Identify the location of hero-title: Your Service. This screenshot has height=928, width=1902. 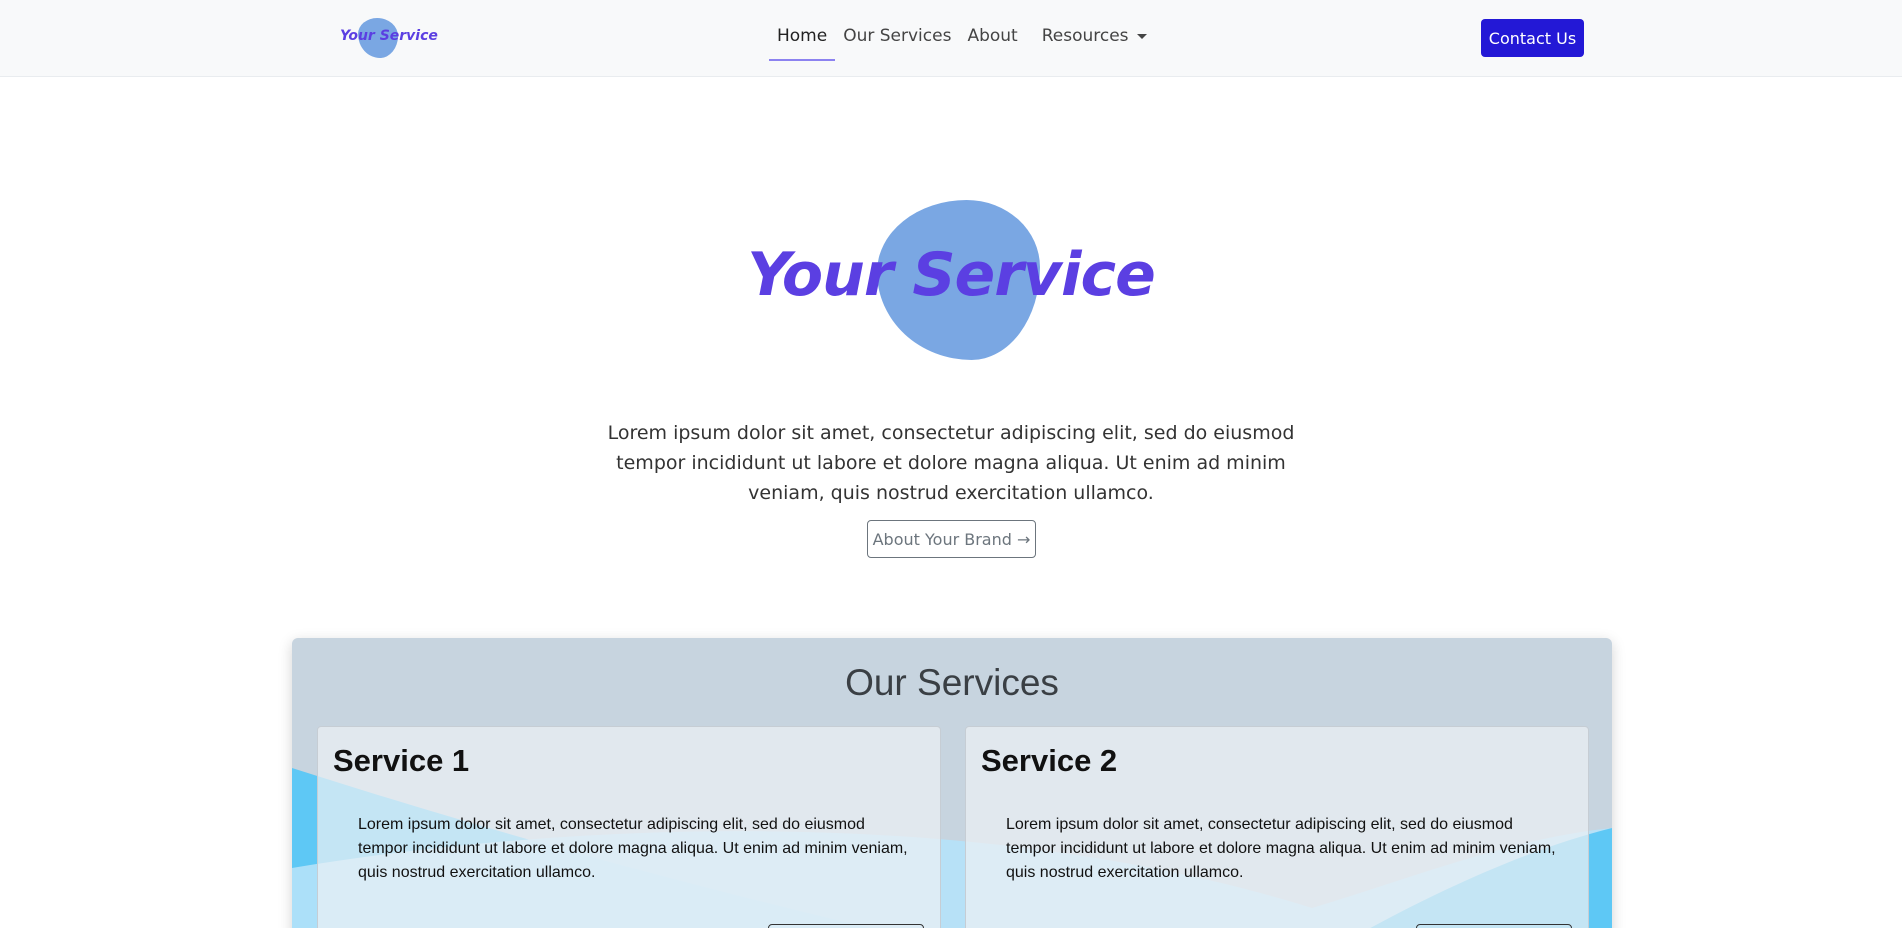
(951, 275).